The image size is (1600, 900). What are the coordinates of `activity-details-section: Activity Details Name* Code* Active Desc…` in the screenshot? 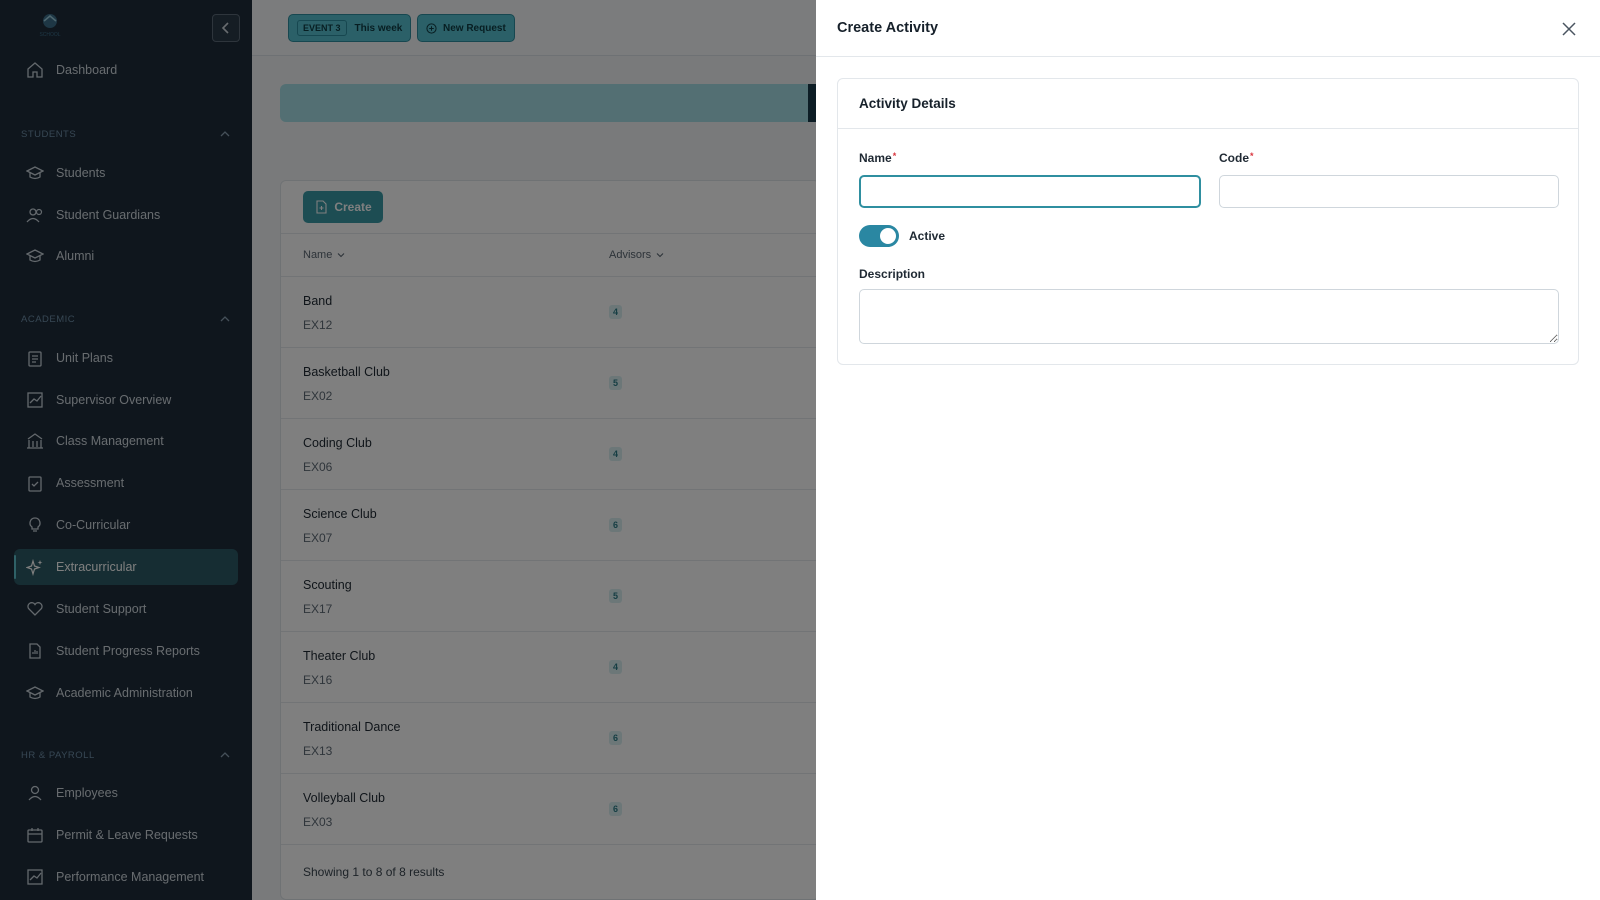 It's located at (1208, 221).